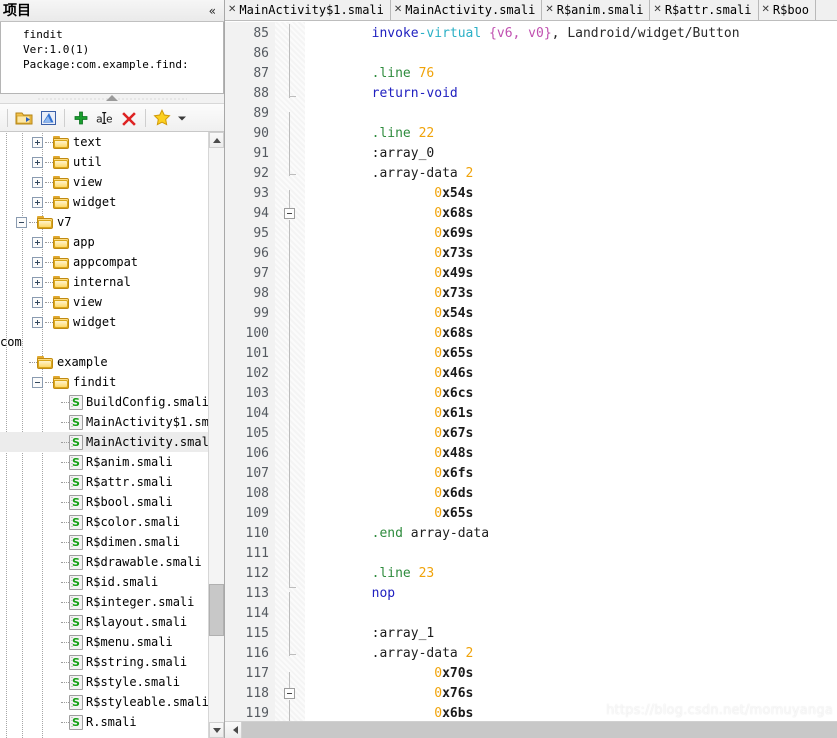 The height and width of the screenshot is (738, 837). I want to click on rename-icon: a e, so click(105, 118).